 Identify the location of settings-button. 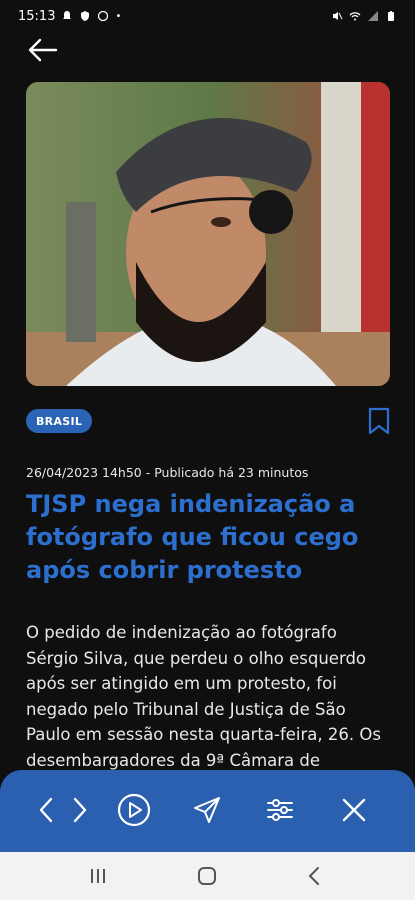
(280, 810).